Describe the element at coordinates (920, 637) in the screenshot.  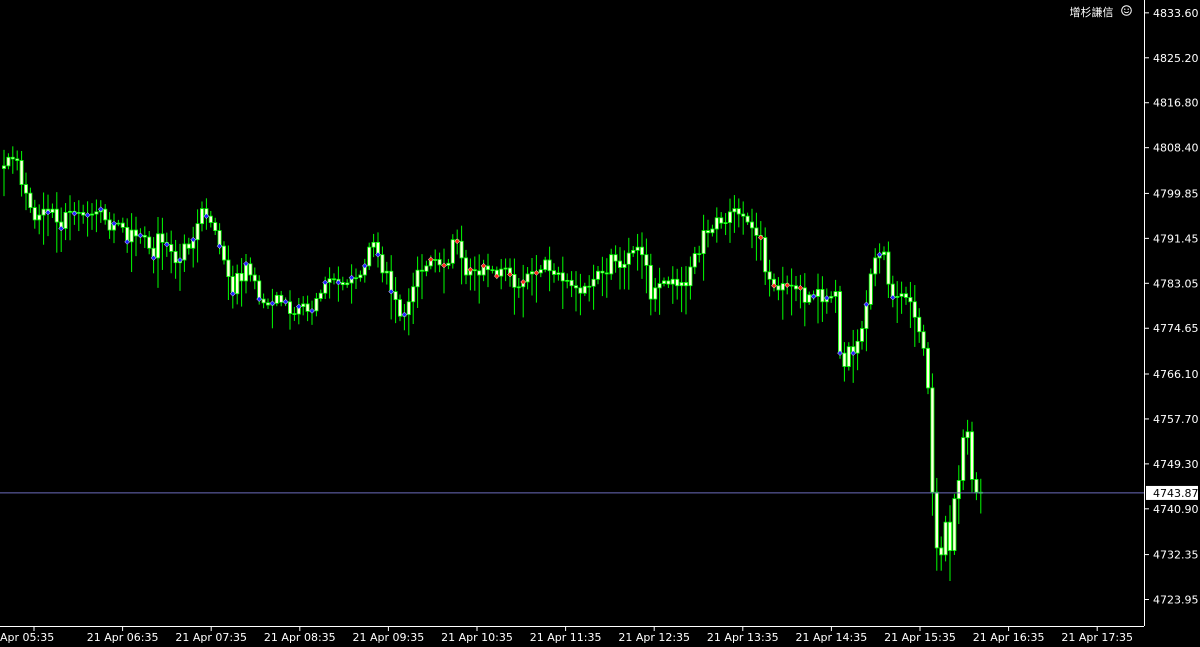
I see `time-tick-label: 21 Apr 15:35` at that location.